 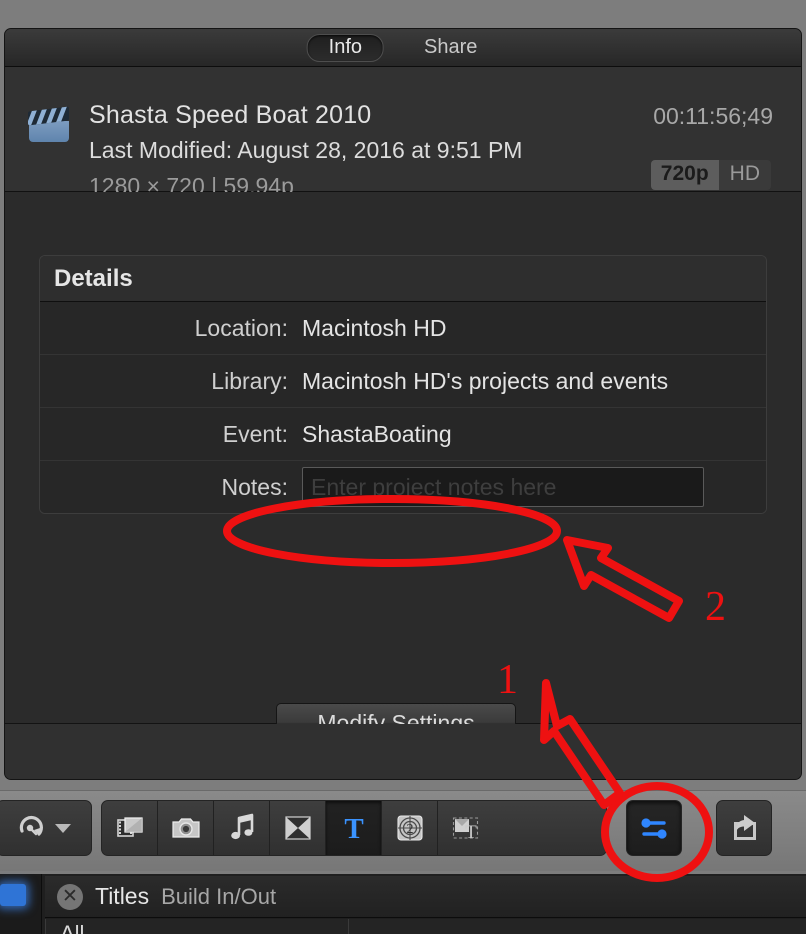 I want to click on share-icon, so click(x=745, y=827).